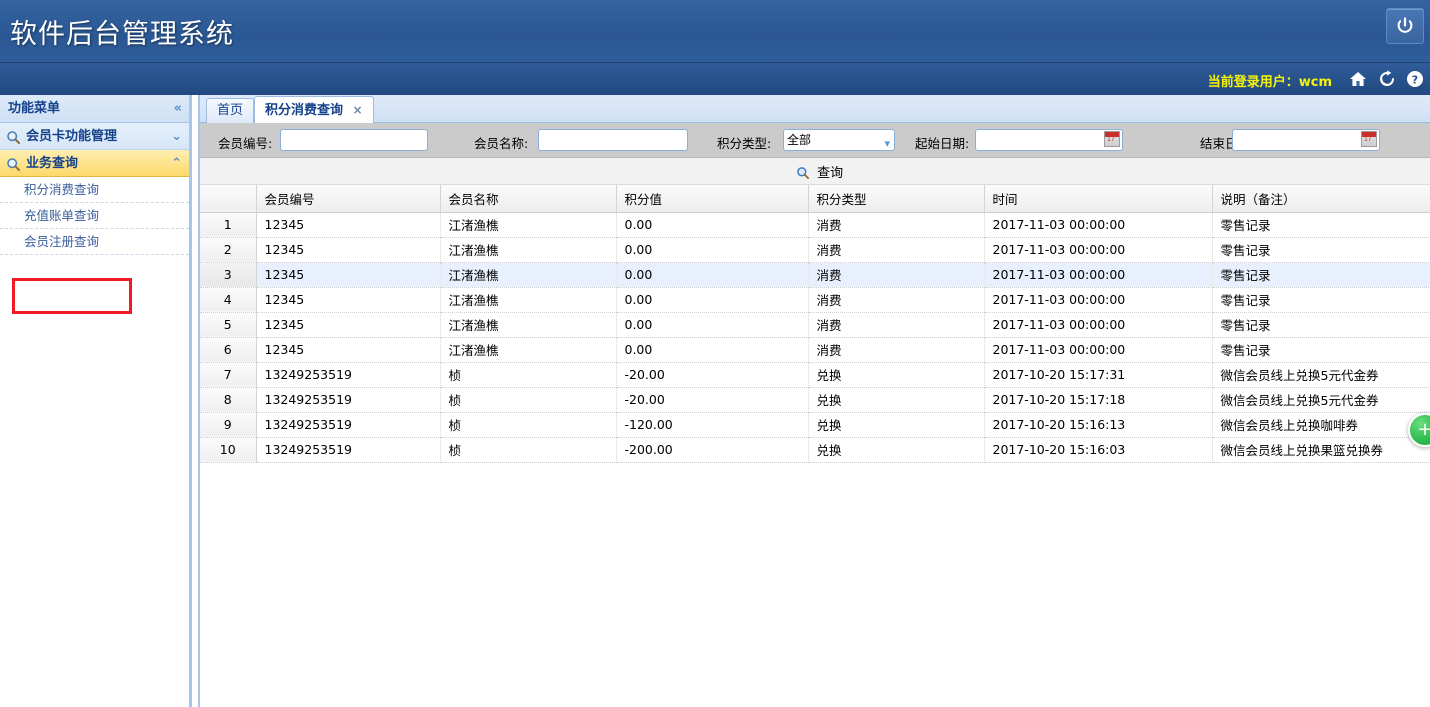  I want to click on column-header-remark: 说明（备注）, so click(1321, 199).